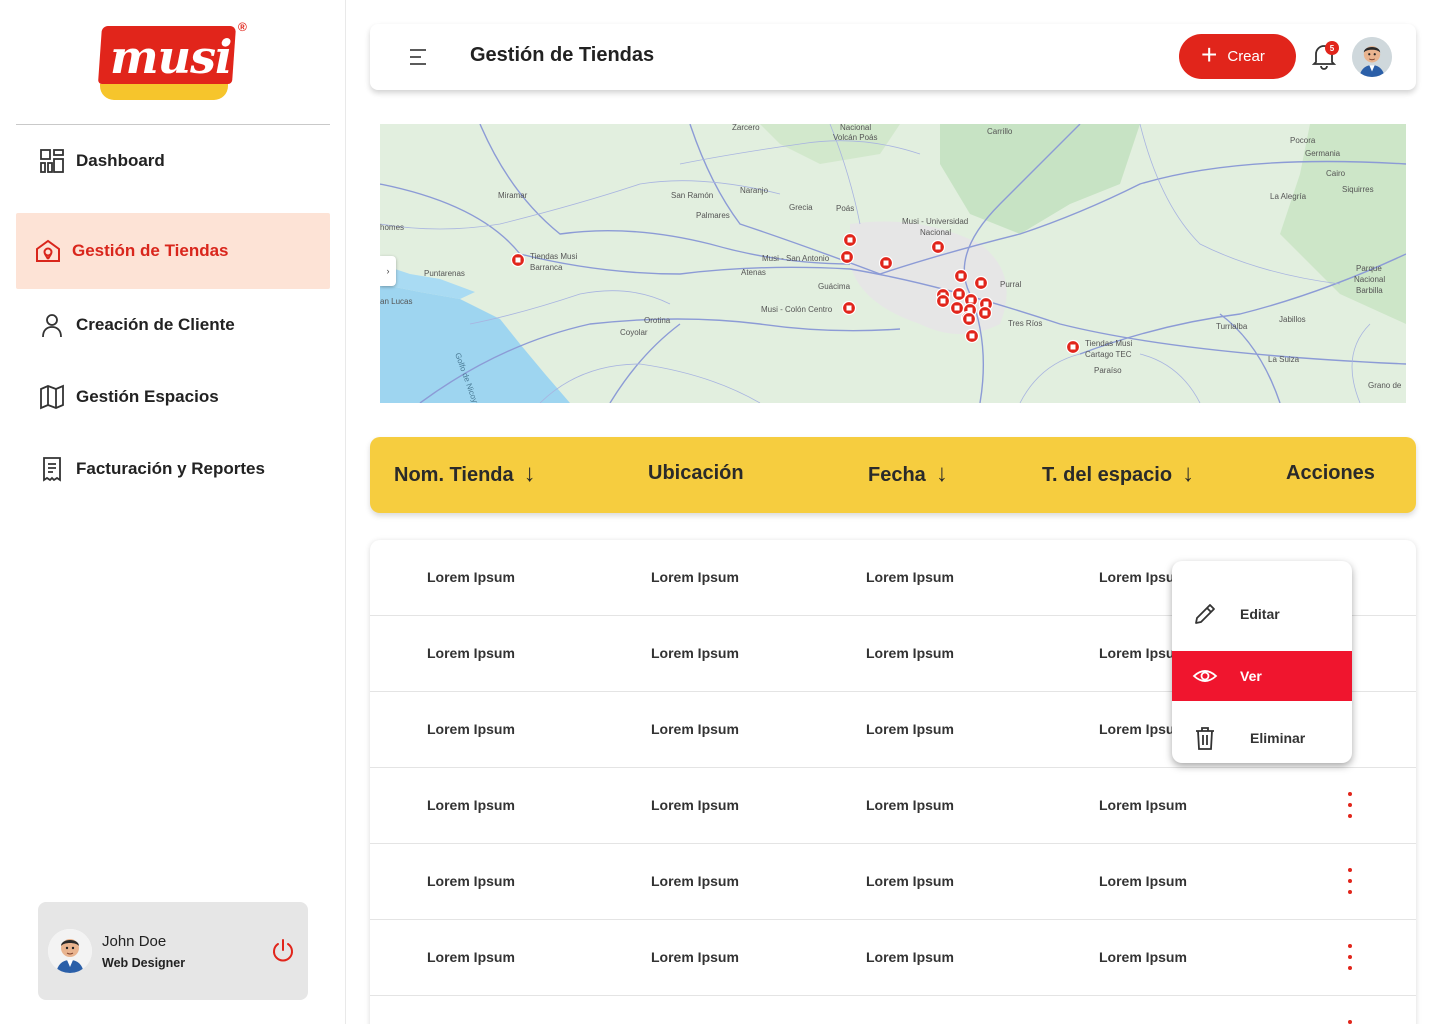 Image resolution: width=1440 pixels, height=1024 pixels. Describe the element at coordinates (144, 963) in the screenshot. I see `user-role: Web Designer` at that location.